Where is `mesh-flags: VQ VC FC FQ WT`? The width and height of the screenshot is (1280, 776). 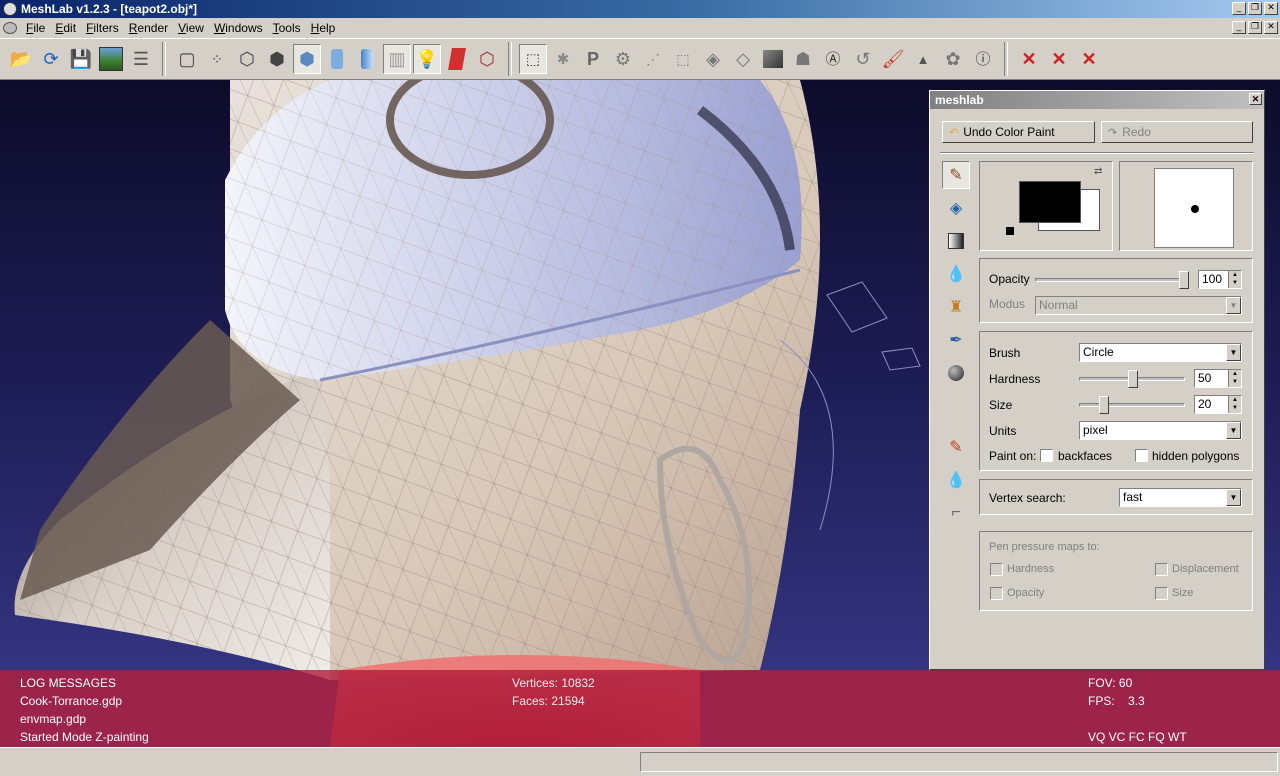 mesh-flags: VQ VC FC FQ WT is located at coordinates (1137, 737).